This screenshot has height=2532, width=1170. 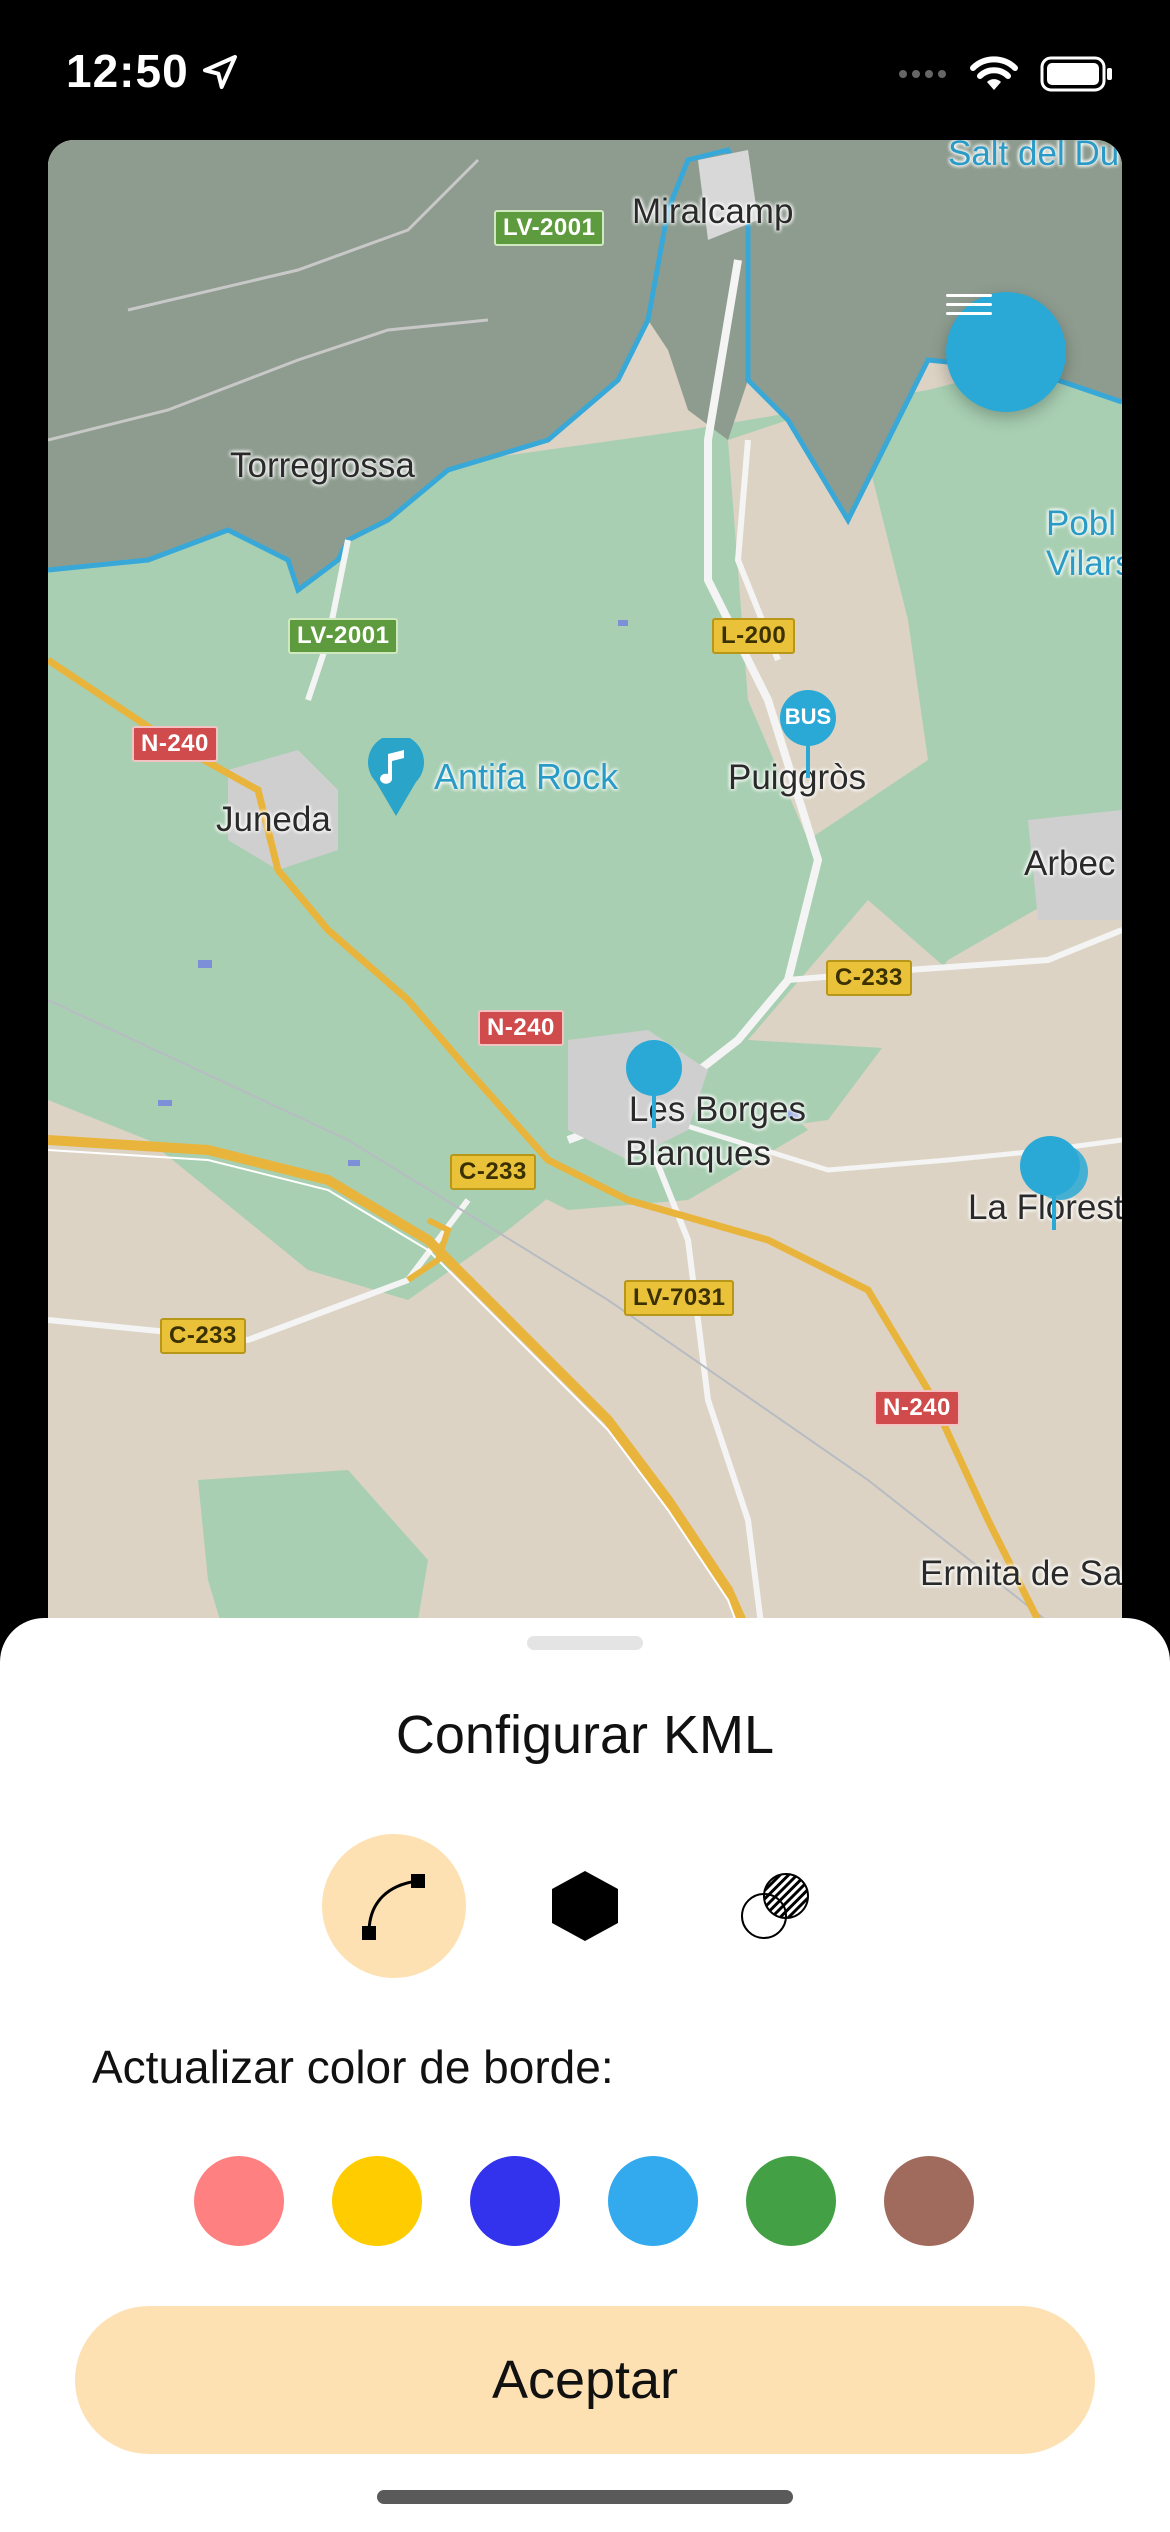 I want to click on status-indicators, so click(x=1006, y=74).